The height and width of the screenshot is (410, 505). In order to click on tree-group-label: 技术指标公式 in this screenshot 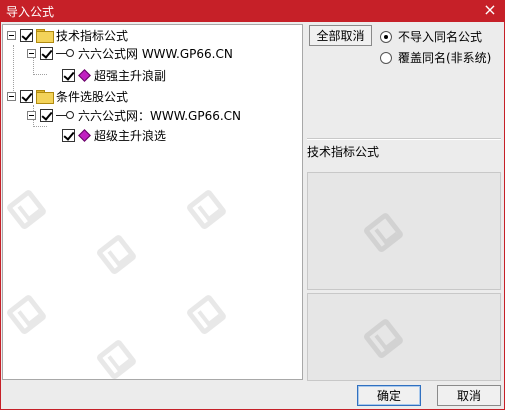, I will do `click(92, 35)`.